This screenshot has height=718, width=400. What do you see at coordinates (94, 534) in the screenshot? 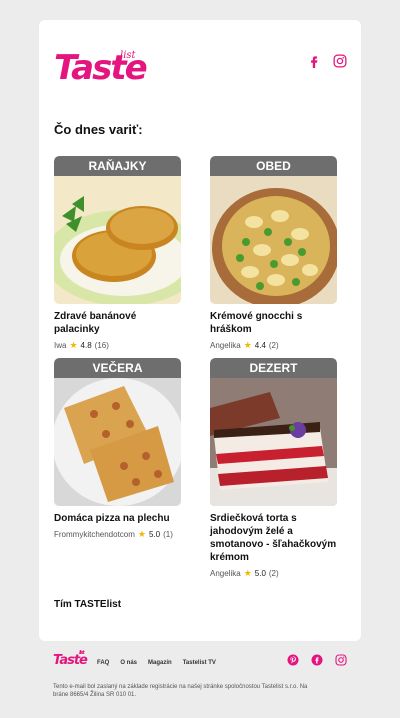
I see `recipe-author: Frommykitchendotcom` at bounding box center [94, 534].